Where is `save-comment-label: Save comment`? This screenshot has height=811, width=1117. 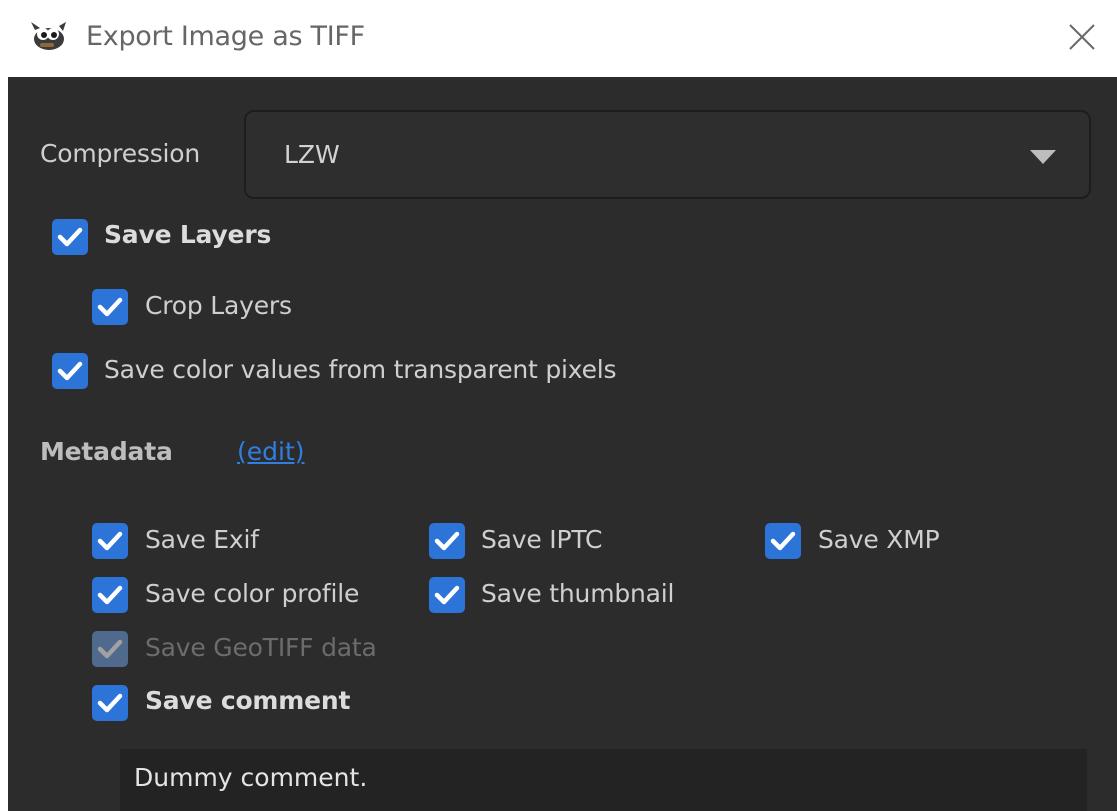 save-comment-label: Save comment is located at coordinates (248, 700).